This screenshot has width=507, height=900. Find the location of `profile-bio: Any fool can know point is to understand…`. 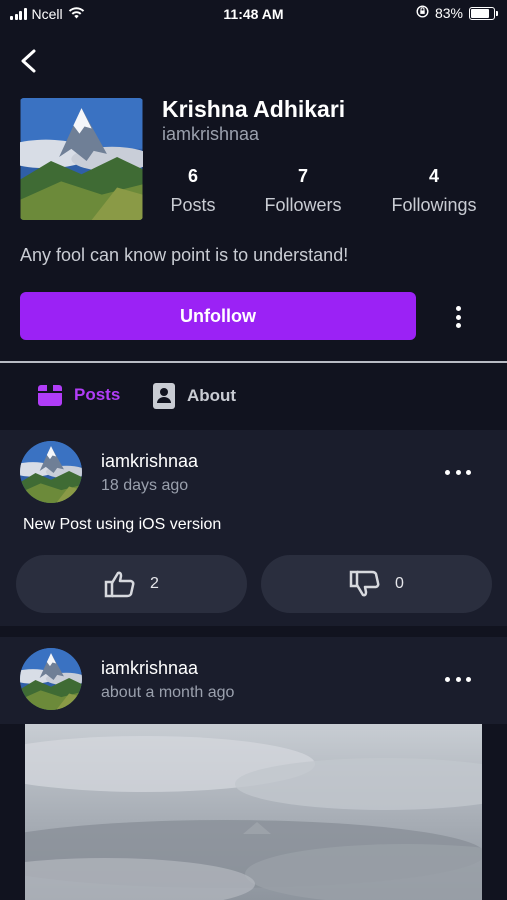

profile-bio: Any fool can know point is to understand… is located at coordinates (184, 255).